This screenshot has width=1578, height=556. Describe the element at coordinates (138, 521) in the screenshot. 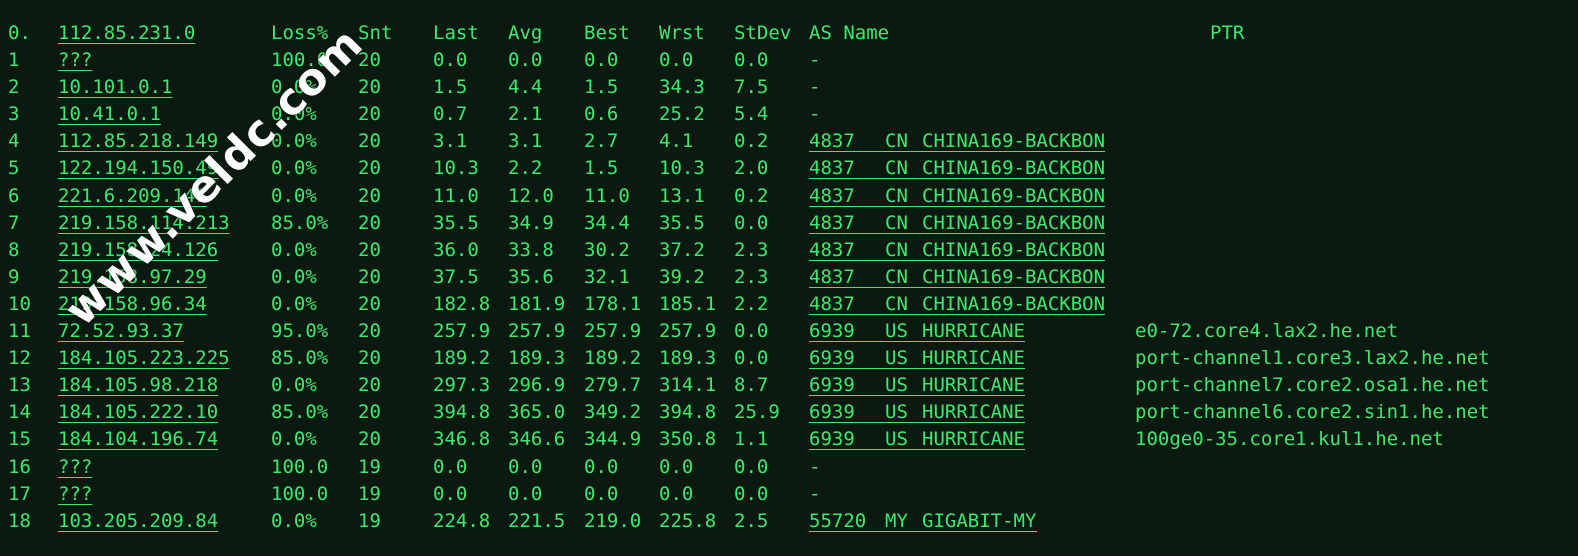

I see `hop-host-link: 103.205.209.84` at that location.